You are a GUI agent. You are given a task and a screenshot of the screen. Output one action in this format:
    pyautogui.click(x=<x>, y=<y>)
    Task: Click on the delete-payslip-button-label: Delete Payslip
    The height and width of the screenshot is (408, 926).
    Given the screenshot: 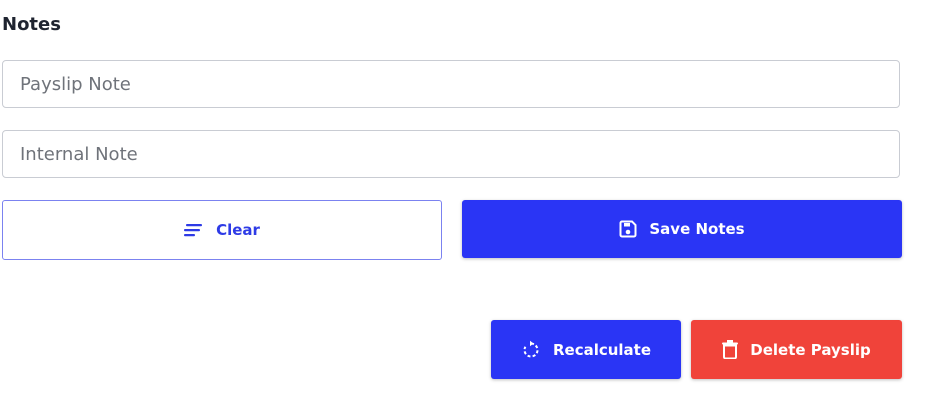 What is the action you would take?
    pyautogui.click(x=810, y=349)
    